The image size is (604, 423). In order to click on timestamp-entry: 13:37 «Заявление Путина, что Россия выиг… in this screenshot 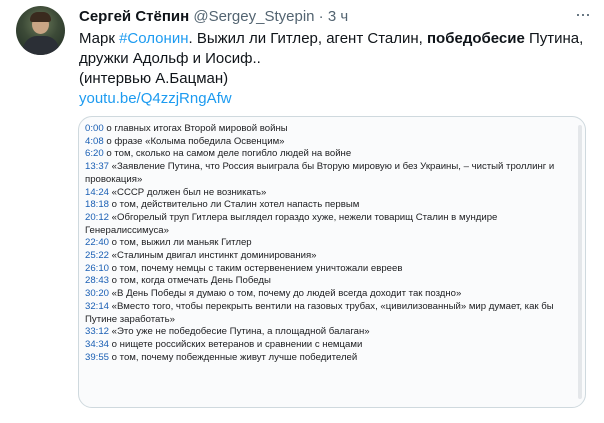, I will do `click(330, 173)`.